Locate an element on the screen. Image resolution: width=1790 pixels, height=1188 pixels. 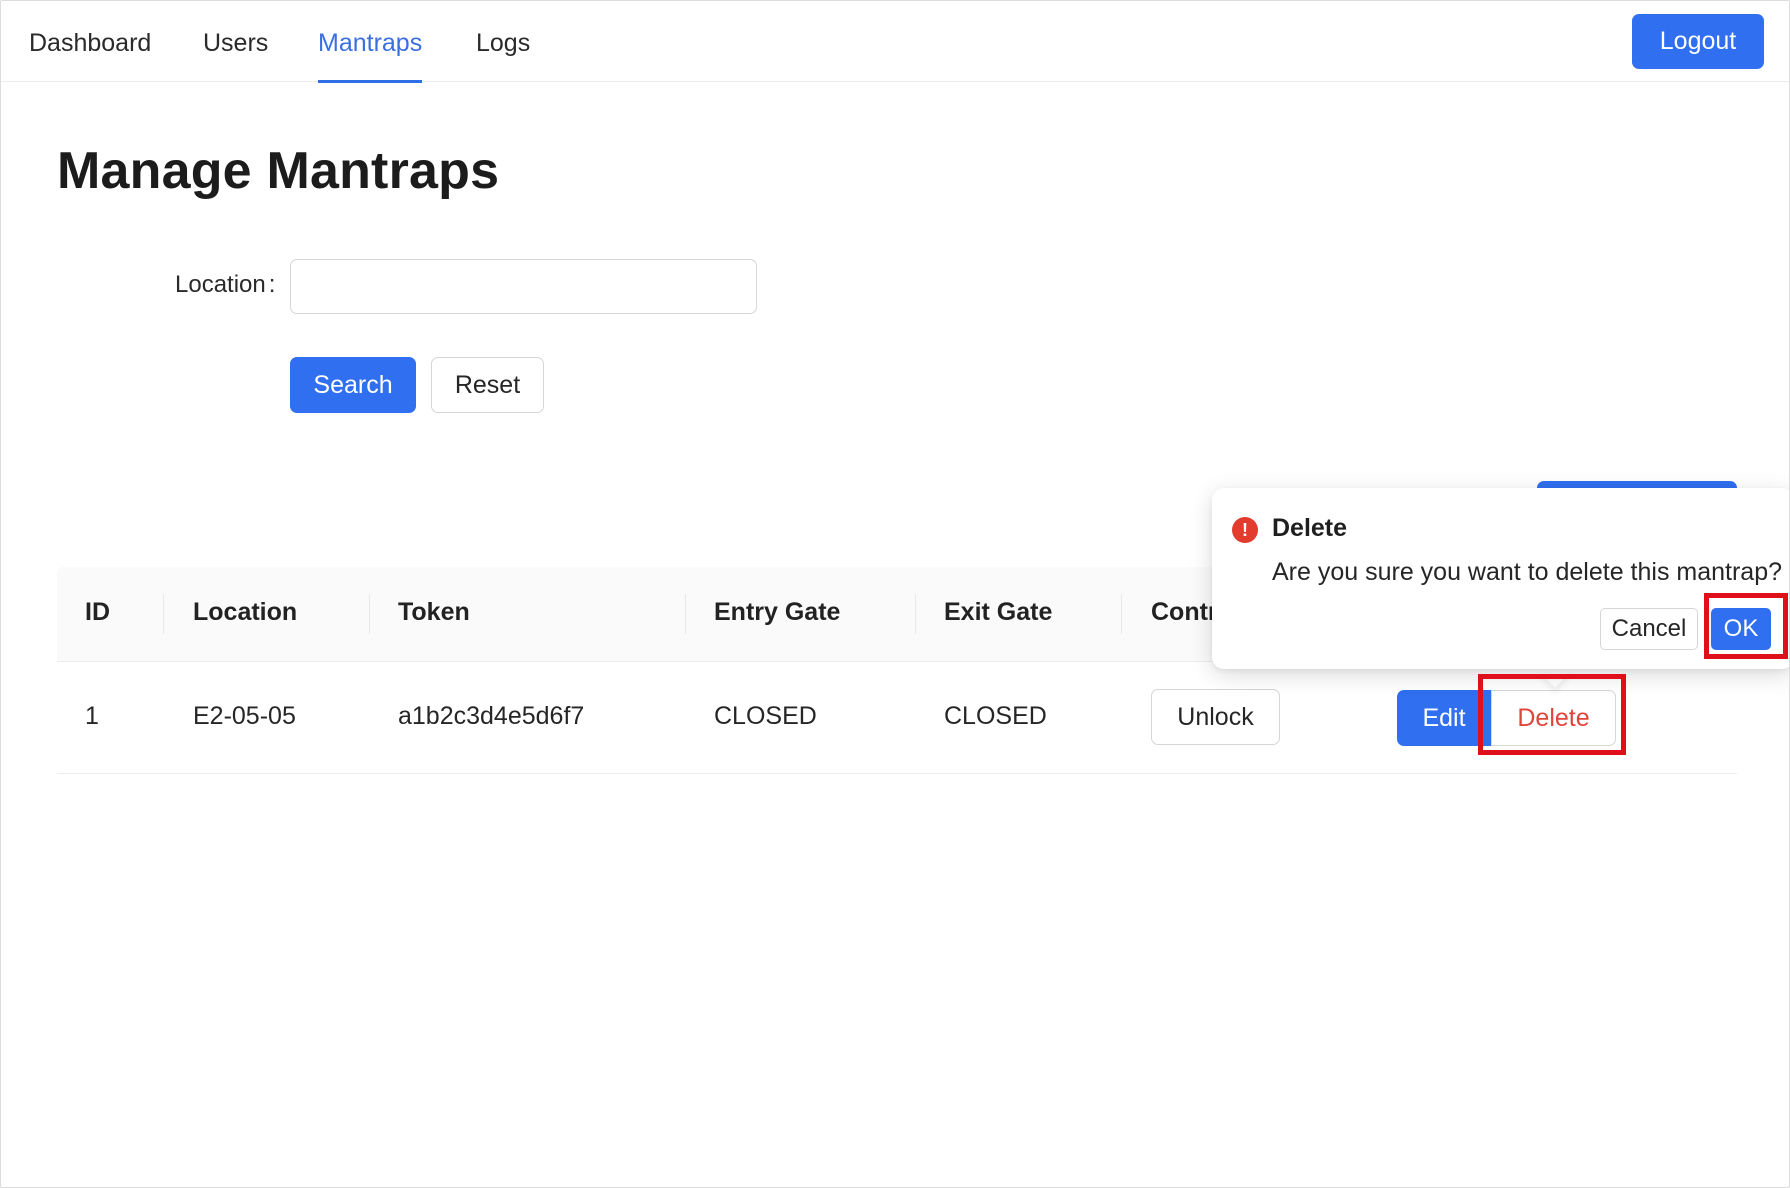
cell-entry-gate: CLOSED is located at coordinates (765, 716).